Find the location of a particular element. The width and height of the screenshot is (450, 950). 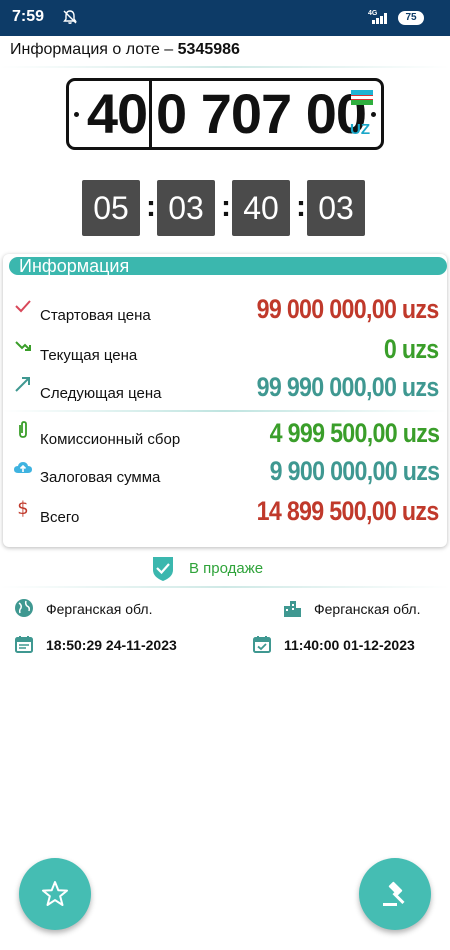

timer-minutes: 40 is located at coordinates (261, 208).